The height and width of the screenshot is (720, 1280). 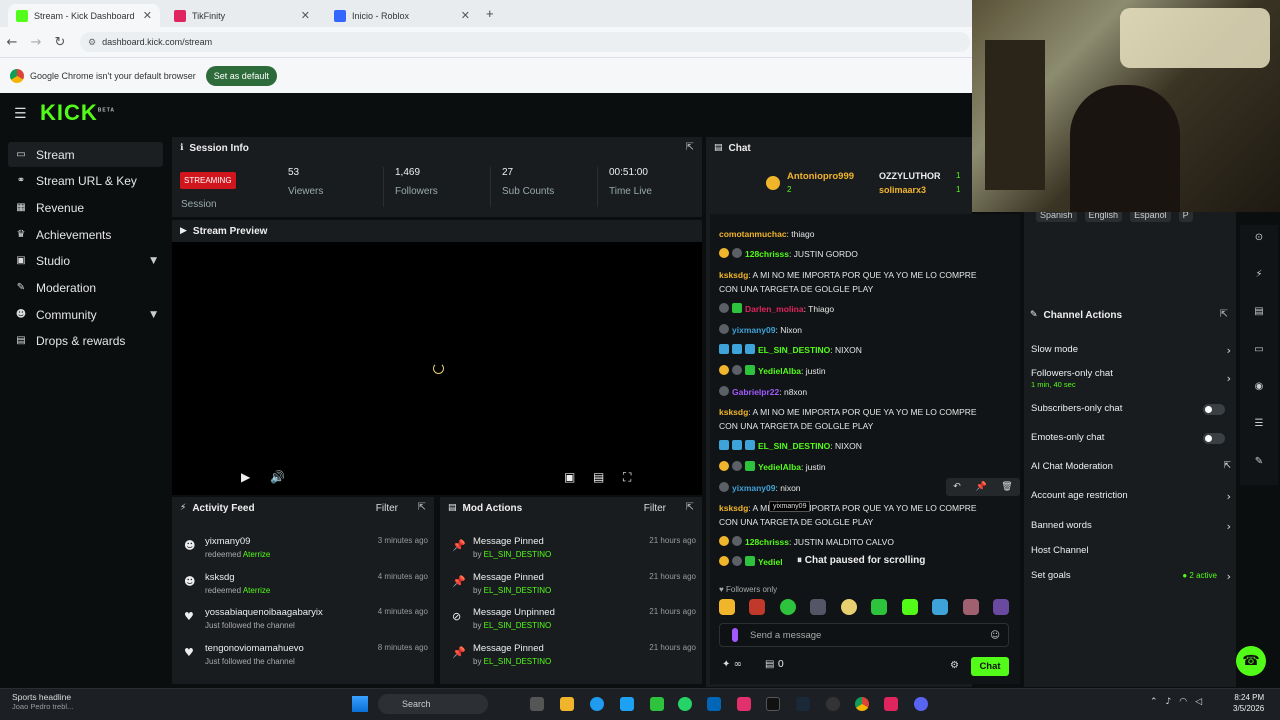 I want to click on set-goals-item: Set goals ● 2 active ›, so click(x=1131, y=576).